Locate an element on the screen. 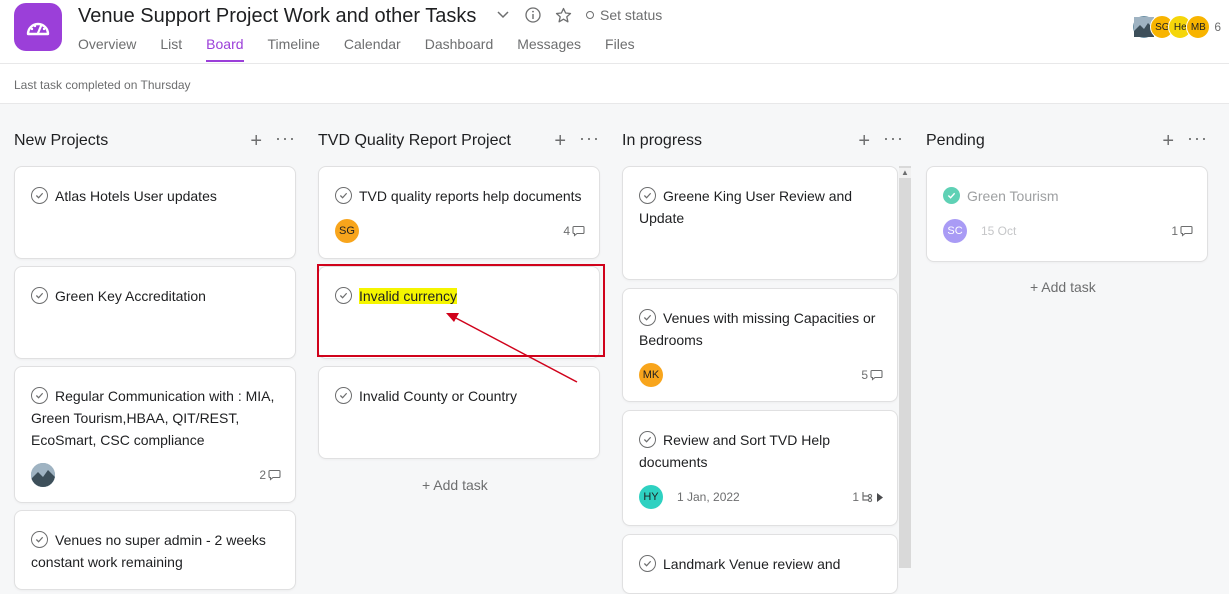  avatar is located at coordinates (43, 475).